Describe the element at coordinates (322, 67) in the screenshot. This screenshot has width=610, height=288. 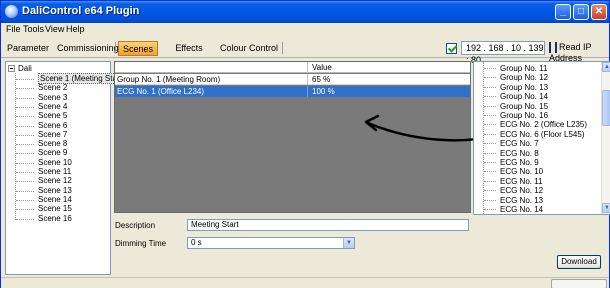
I see `column-header-value: Value` at that location.